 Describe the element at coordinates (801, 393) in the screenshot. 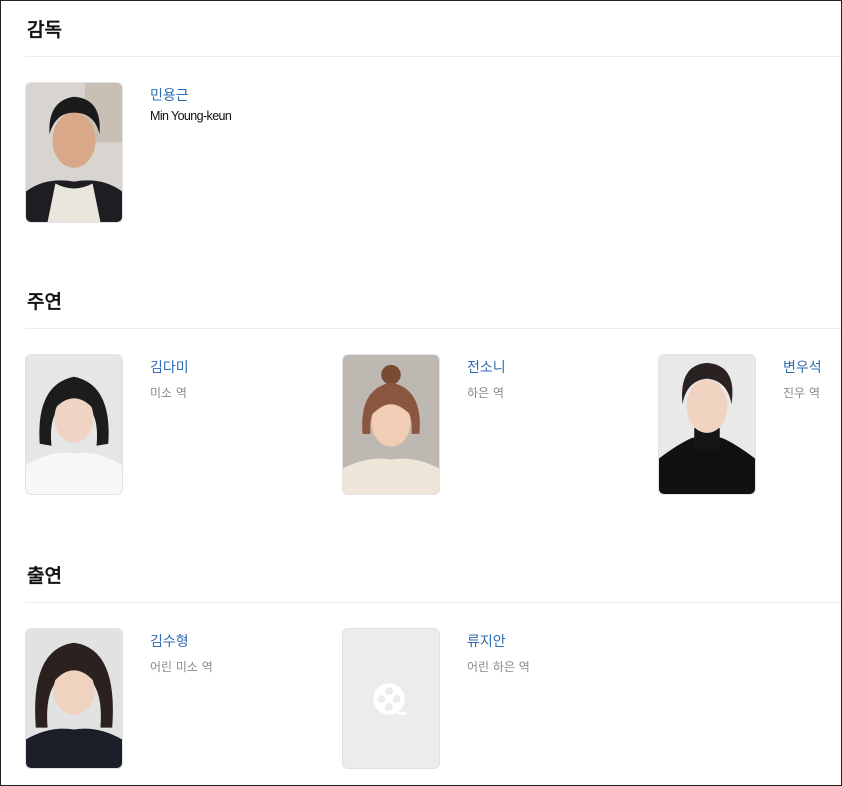

I see `person-role: 진우 역` at that location.